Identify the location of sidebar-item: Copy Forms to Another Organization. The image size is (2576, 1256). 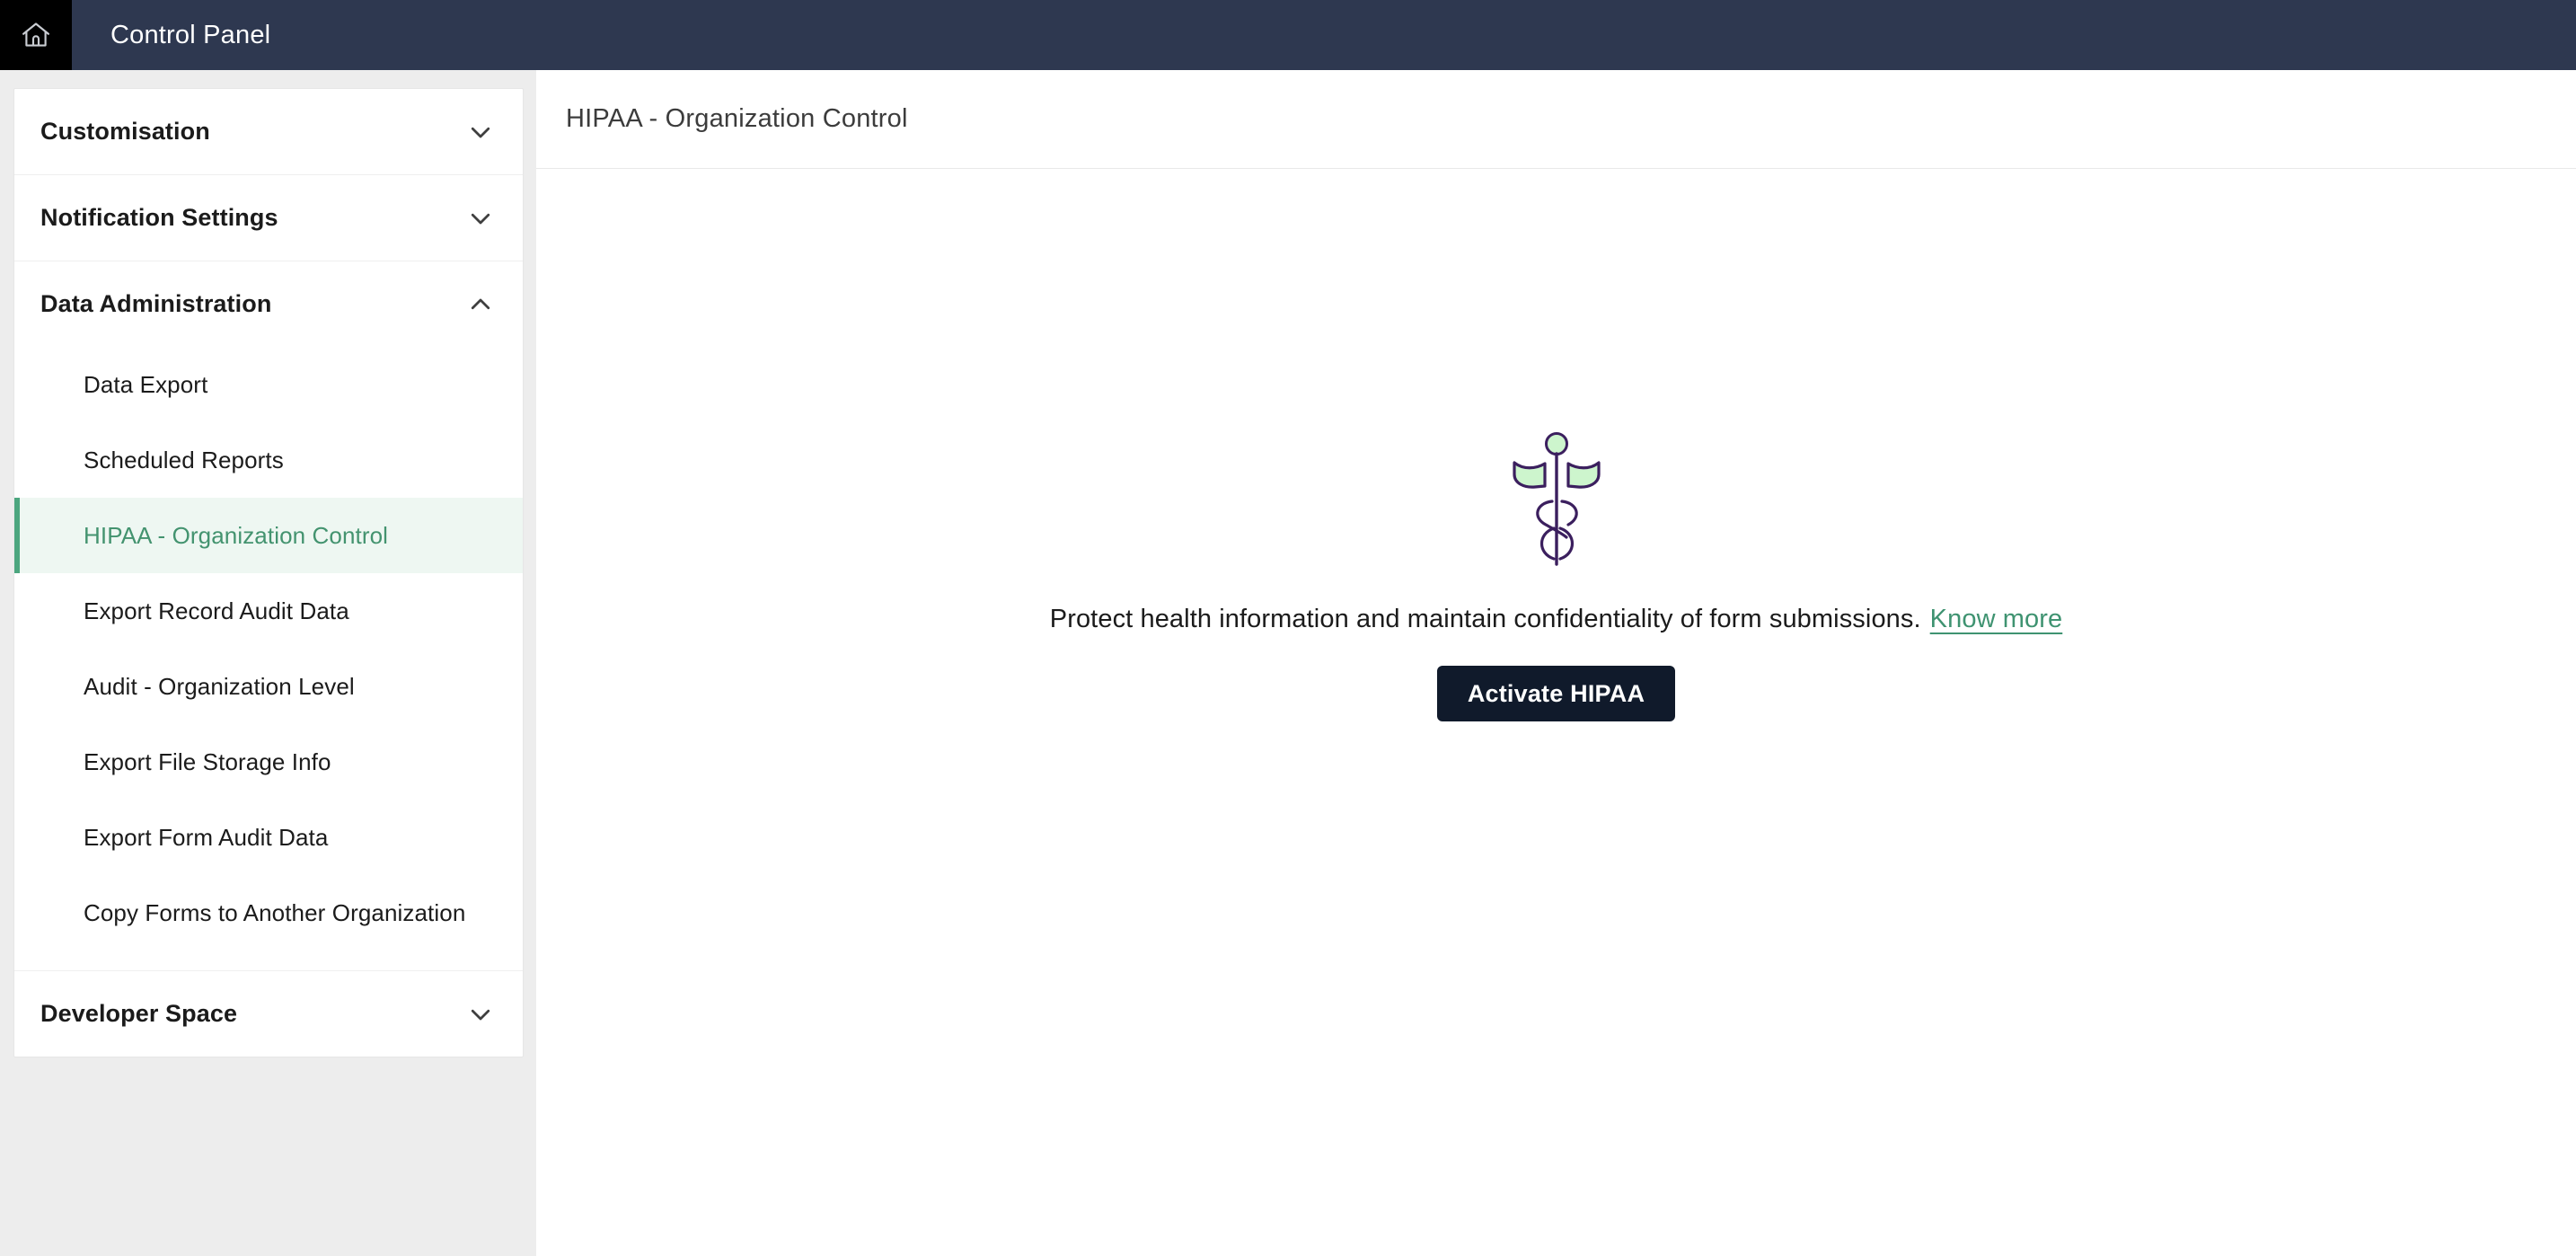
(268, 913).